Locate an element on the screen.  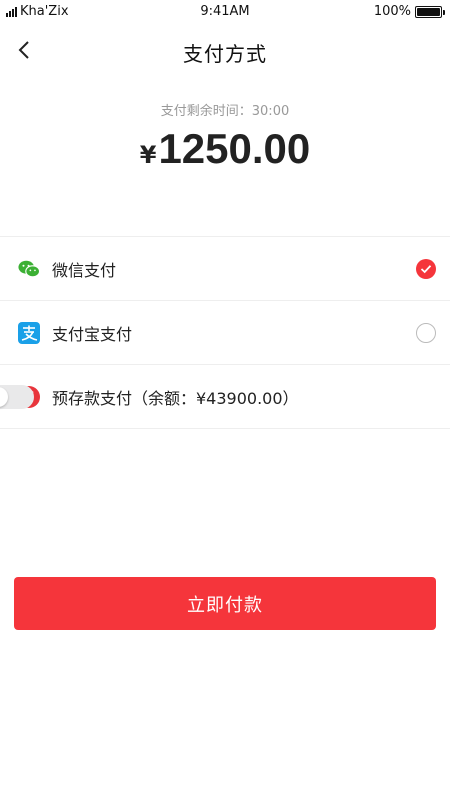
method-prepaid: 预存款支付（余额：¥43900.00） is located at coordinates (225, 397).